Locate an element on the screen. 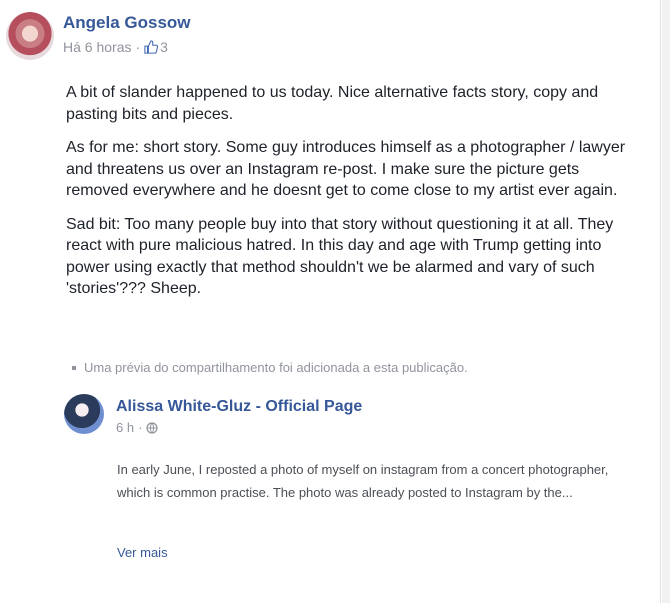 The image size is (670, 603). author-avatar is located at coordinates (30, 36).